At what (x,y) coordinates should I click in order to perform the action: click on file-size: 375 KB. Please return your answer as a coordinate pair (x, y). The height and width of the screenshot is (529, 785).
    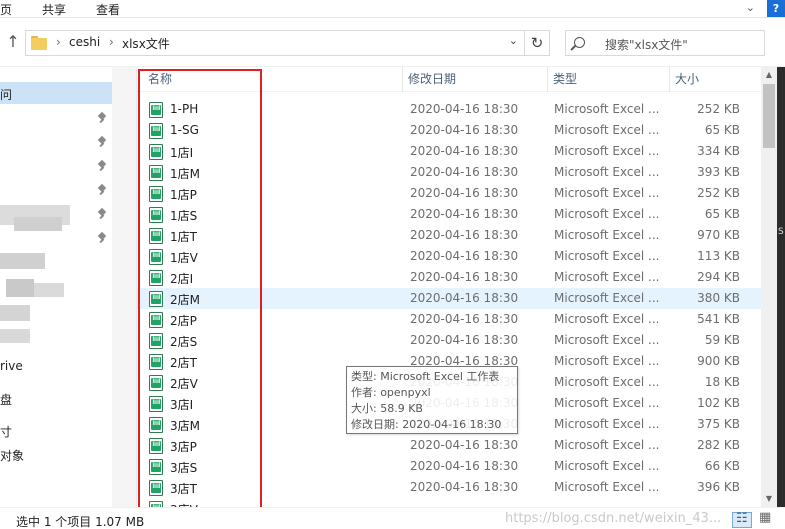
    Looking at the image, I should click on (718, 424).